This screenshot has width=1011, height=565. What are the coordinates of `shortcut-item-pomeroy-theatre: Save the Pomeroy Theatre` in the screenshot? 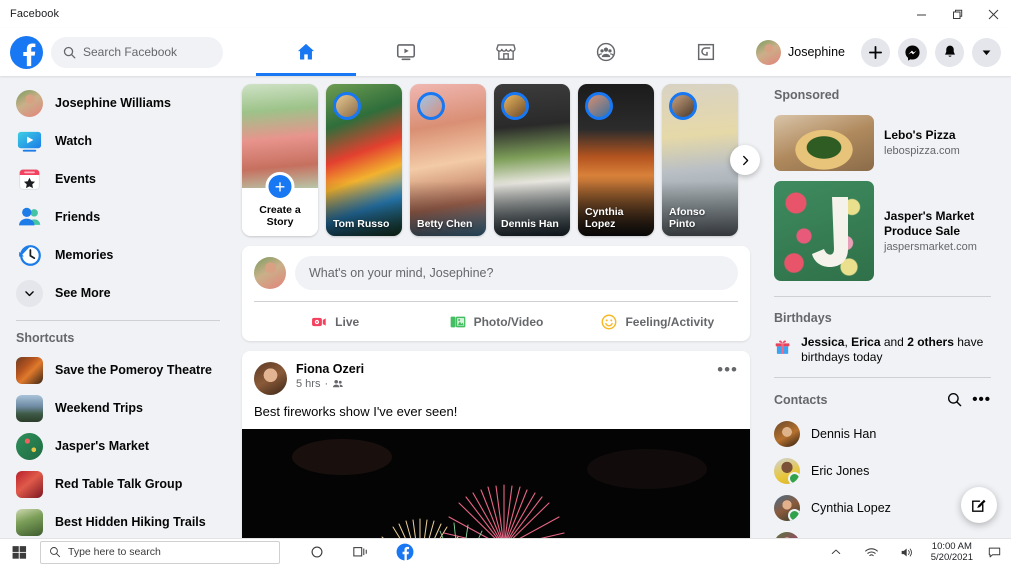 It's located at (118, 370).